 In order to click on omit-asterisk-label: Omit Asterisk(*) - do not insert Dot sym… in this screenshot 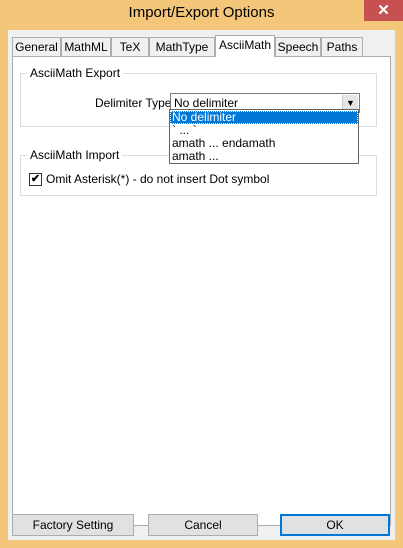, I will do `click(157, 179)`.